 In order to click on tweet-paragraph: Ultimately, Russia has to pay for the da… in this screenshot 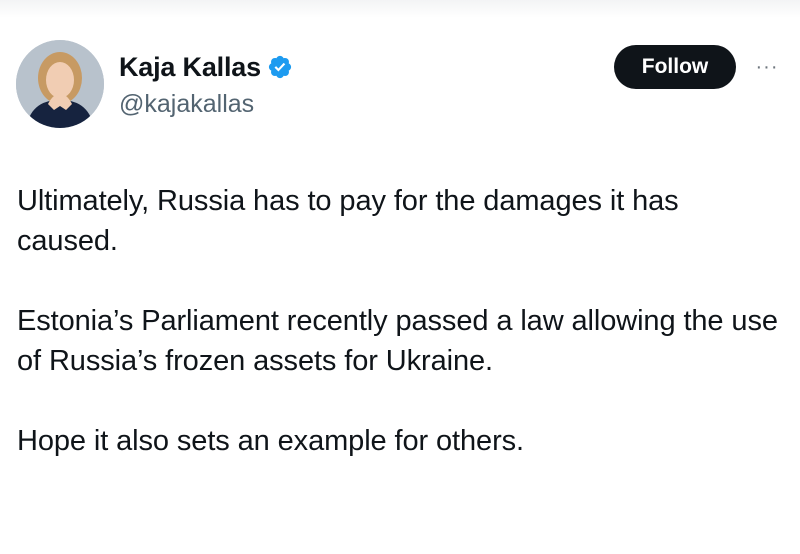, I will do `click(348, 221)`.